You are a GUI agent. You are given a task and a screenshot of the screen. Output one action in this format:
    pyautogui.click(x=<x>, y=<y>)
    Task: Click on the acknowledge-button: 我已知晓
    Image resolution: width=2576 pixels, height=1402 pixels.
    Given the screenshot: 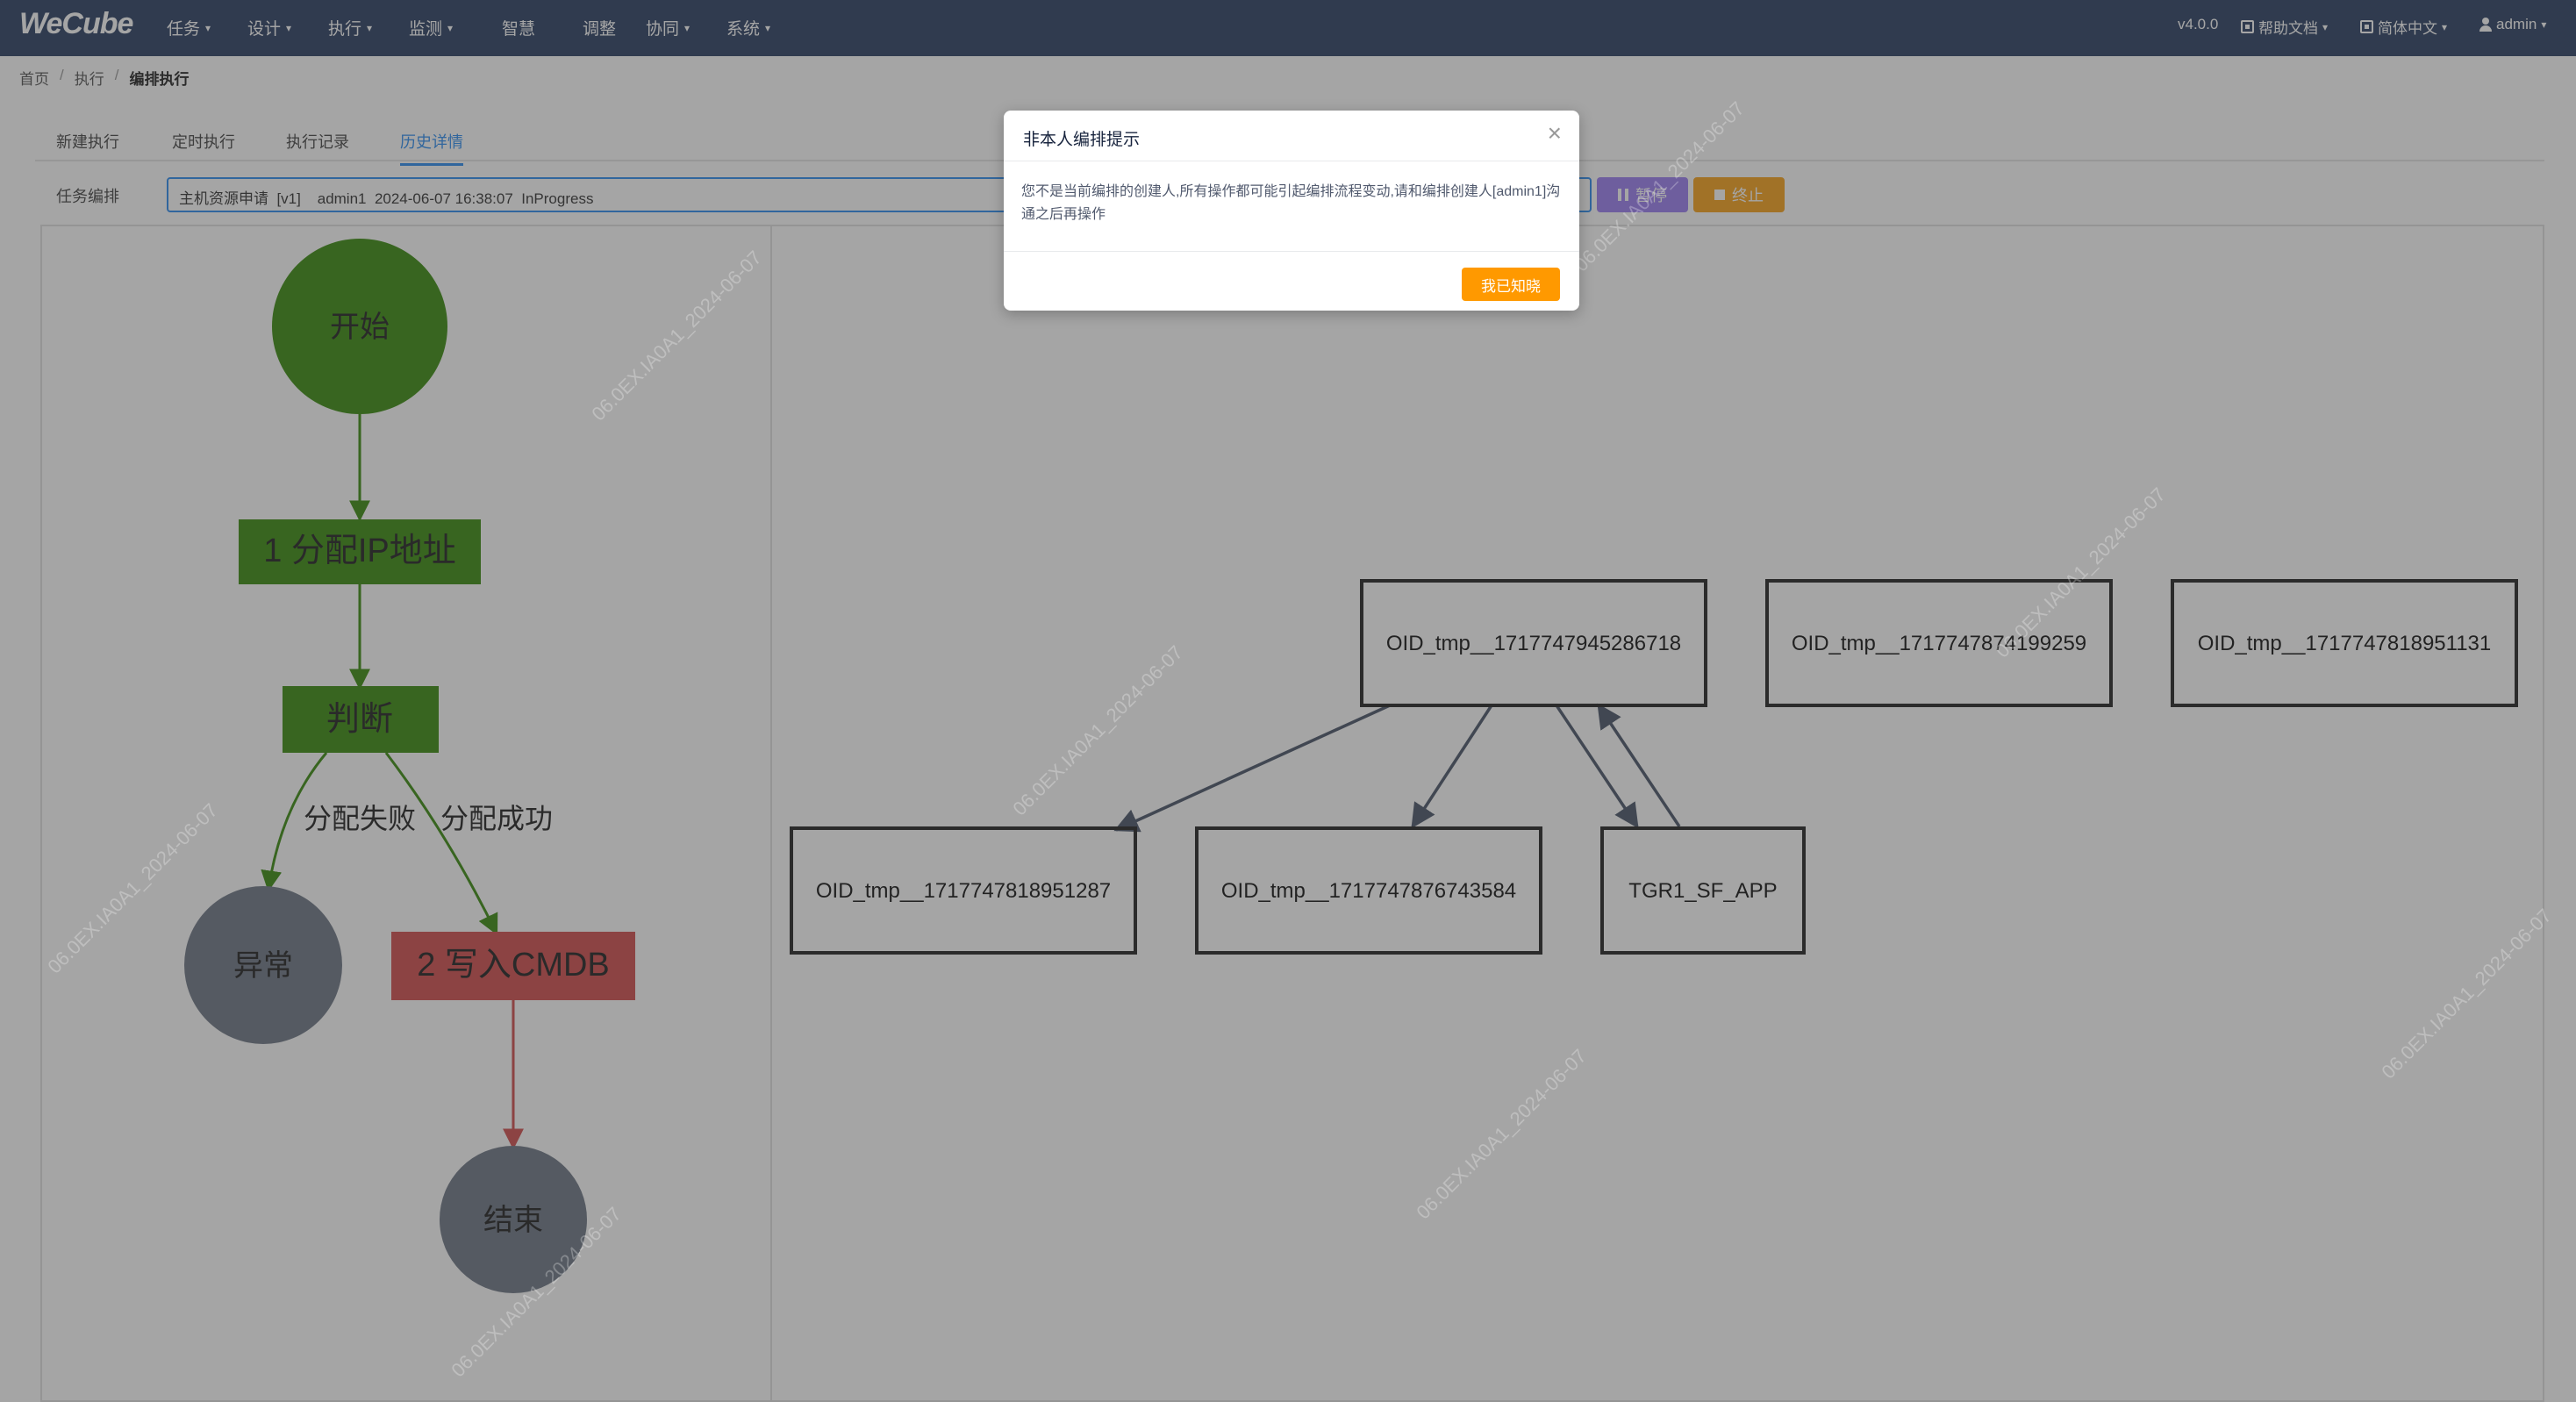 What is the action you would take?
    pyautogui.click(x=1511, y=284)
    